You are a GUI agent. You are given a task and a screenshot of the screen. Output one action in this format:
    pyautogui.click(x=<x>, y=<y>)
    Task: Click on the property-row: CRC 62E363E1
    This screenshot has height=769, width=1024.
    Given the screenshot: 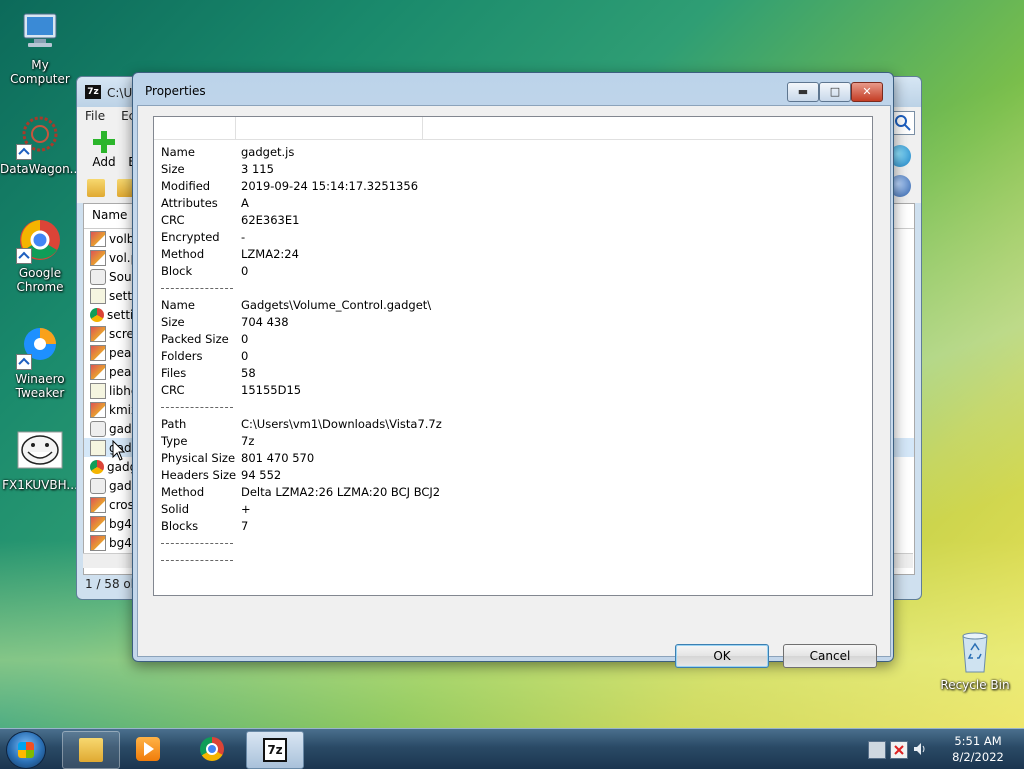 What is the action you would take?
    pyautogui.click(x=513, y=220)
    